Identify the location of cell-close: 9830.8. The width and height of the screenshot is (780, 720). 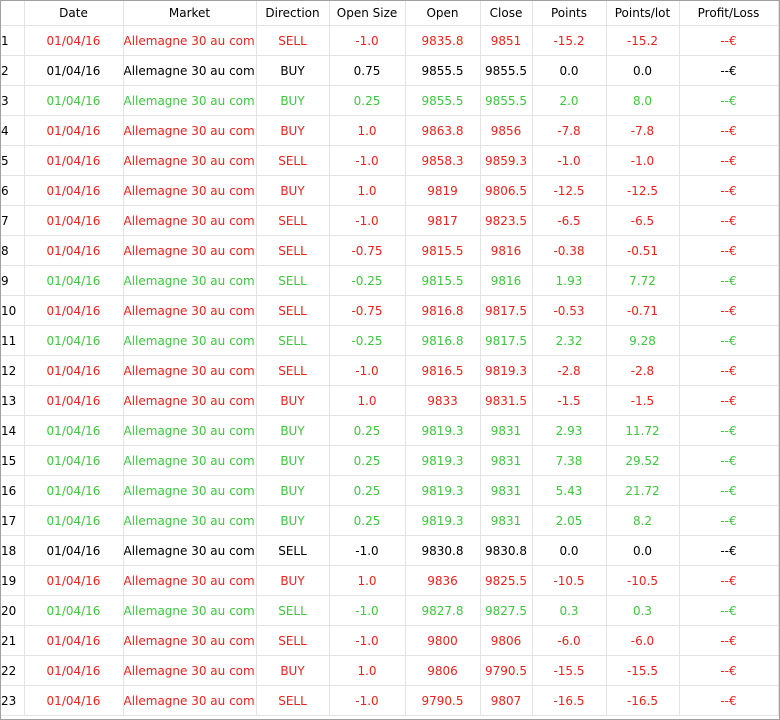
(506, 550).